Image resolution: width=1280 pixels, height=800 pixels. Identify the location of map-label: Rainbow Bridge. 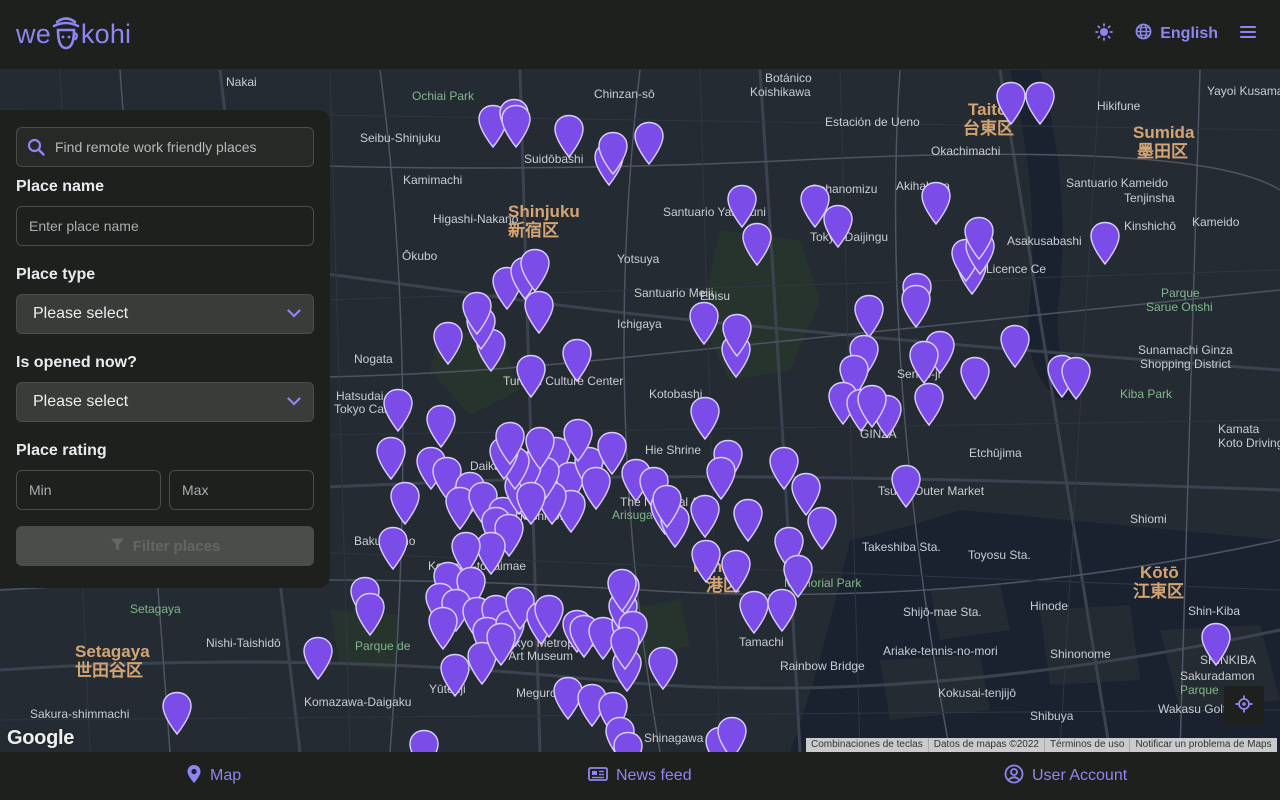
(822, 666).